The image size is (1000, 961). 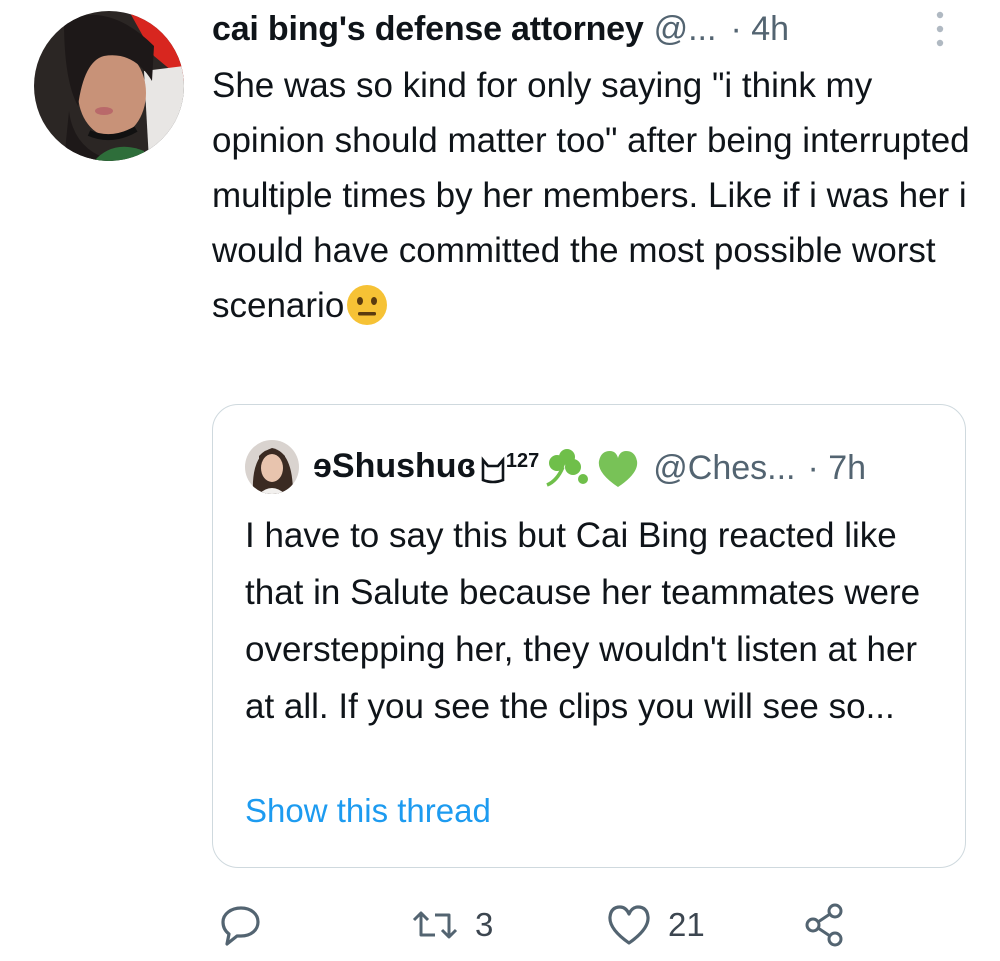 I want to click on heart-icon, so click(x=629, y=925).